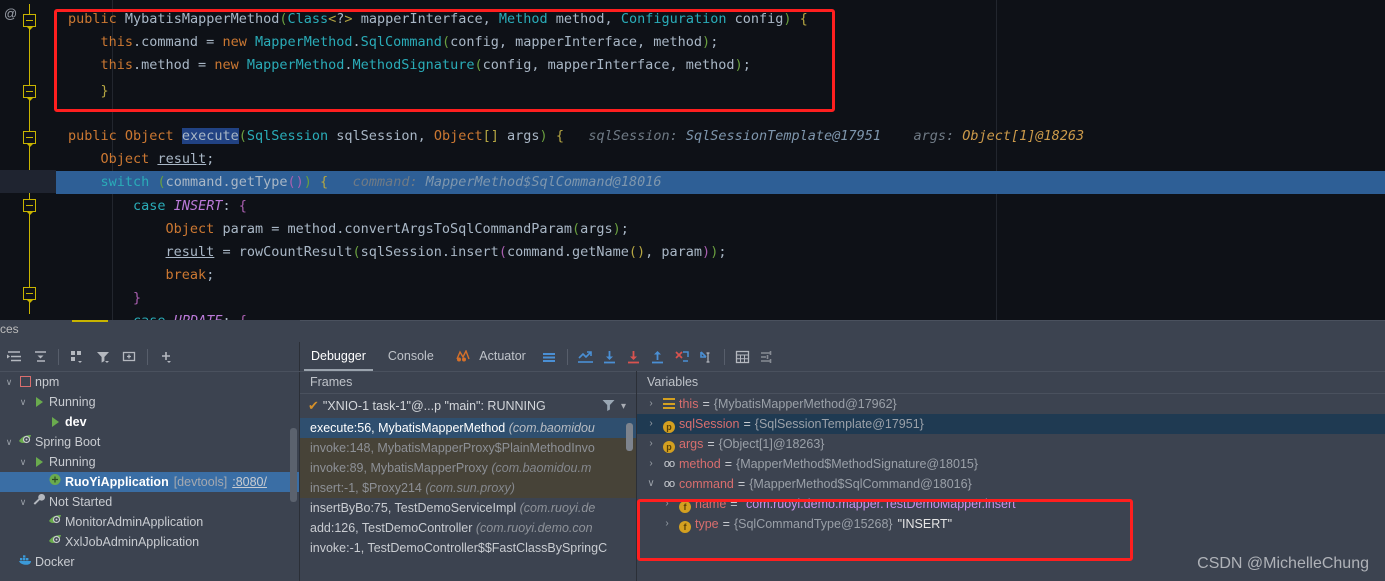 The image size is (1385, 581). I want to click on tab-debugger: Debugger, so click(338, 356).